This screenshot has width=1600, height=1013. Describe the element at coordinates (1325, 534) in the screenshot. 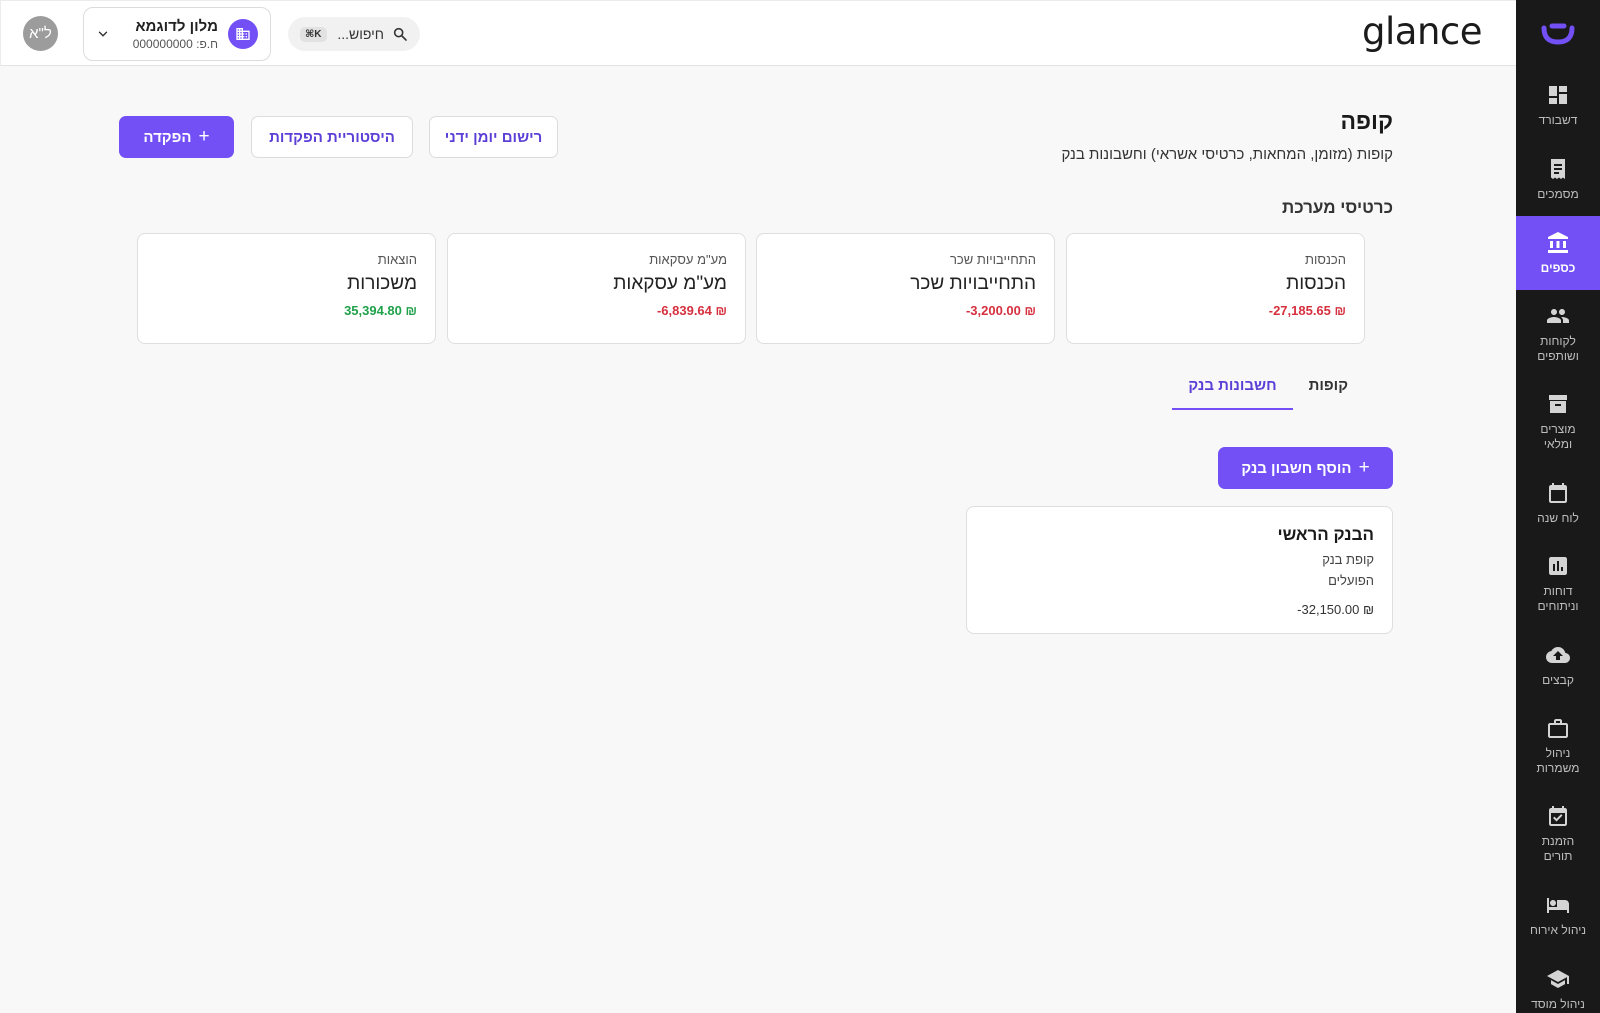

I see `bank-account-name: הבנק הראשי` at that location.